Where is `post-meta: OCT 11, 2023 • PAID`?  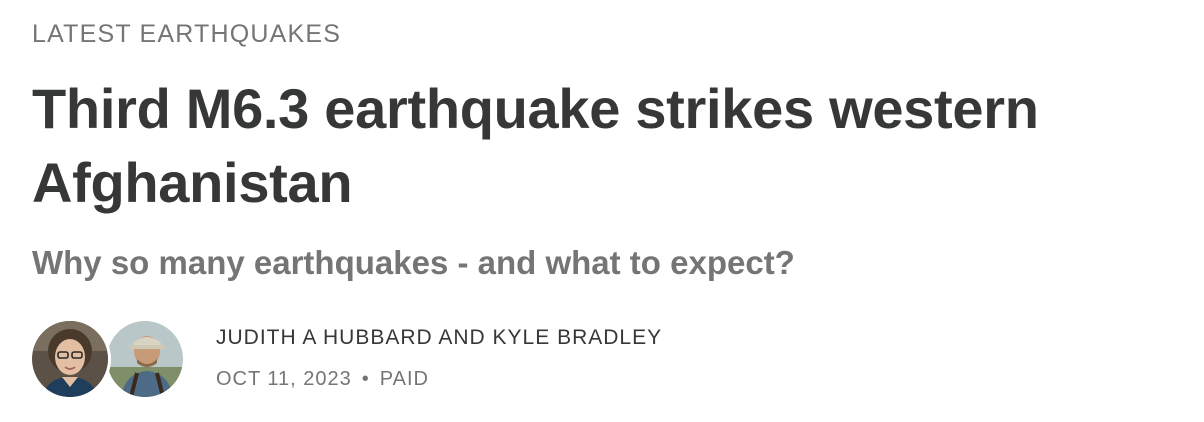 post-meta: OCT 11, 2023 • PAID is located at coordinates (439, 379).